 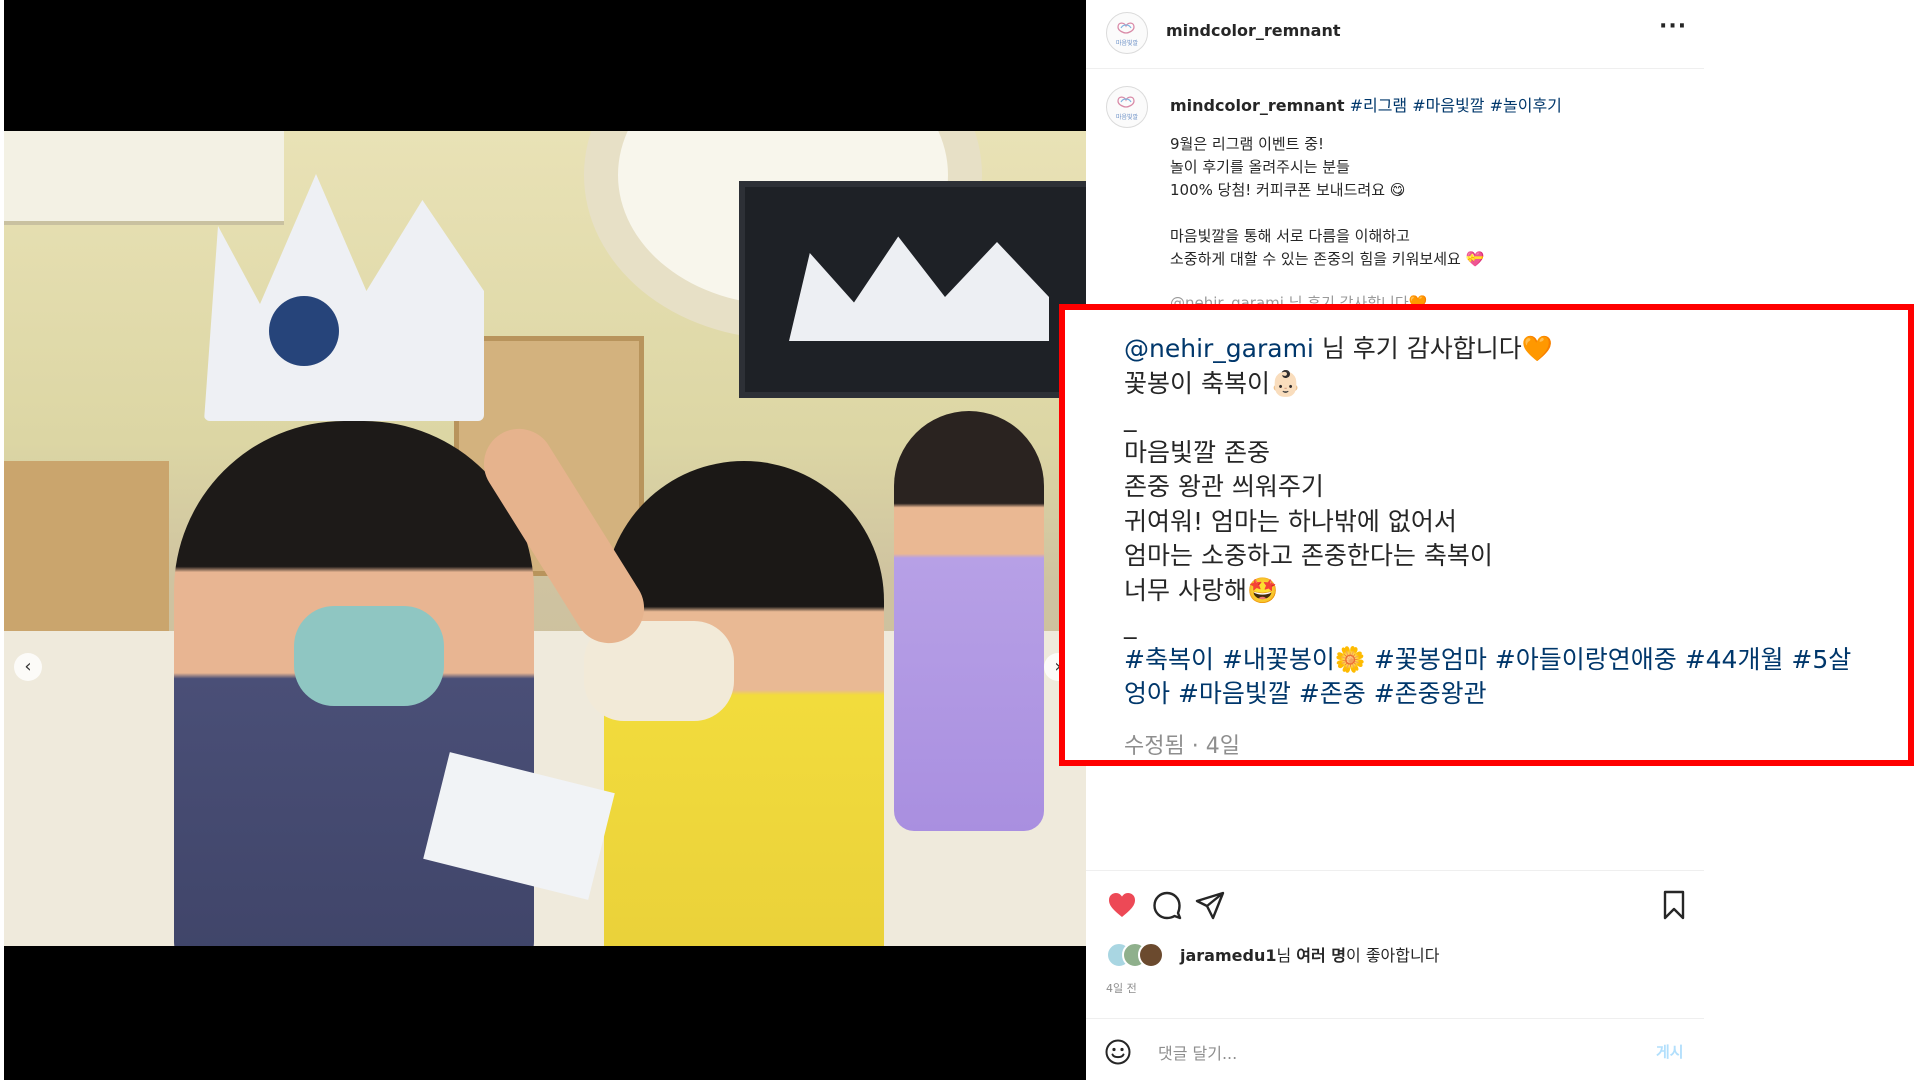 What do you see at coordinates (1121, 988) in the screenshot?
I see `post-timestamp: 4일 전` at bounding box center [1121, 988].